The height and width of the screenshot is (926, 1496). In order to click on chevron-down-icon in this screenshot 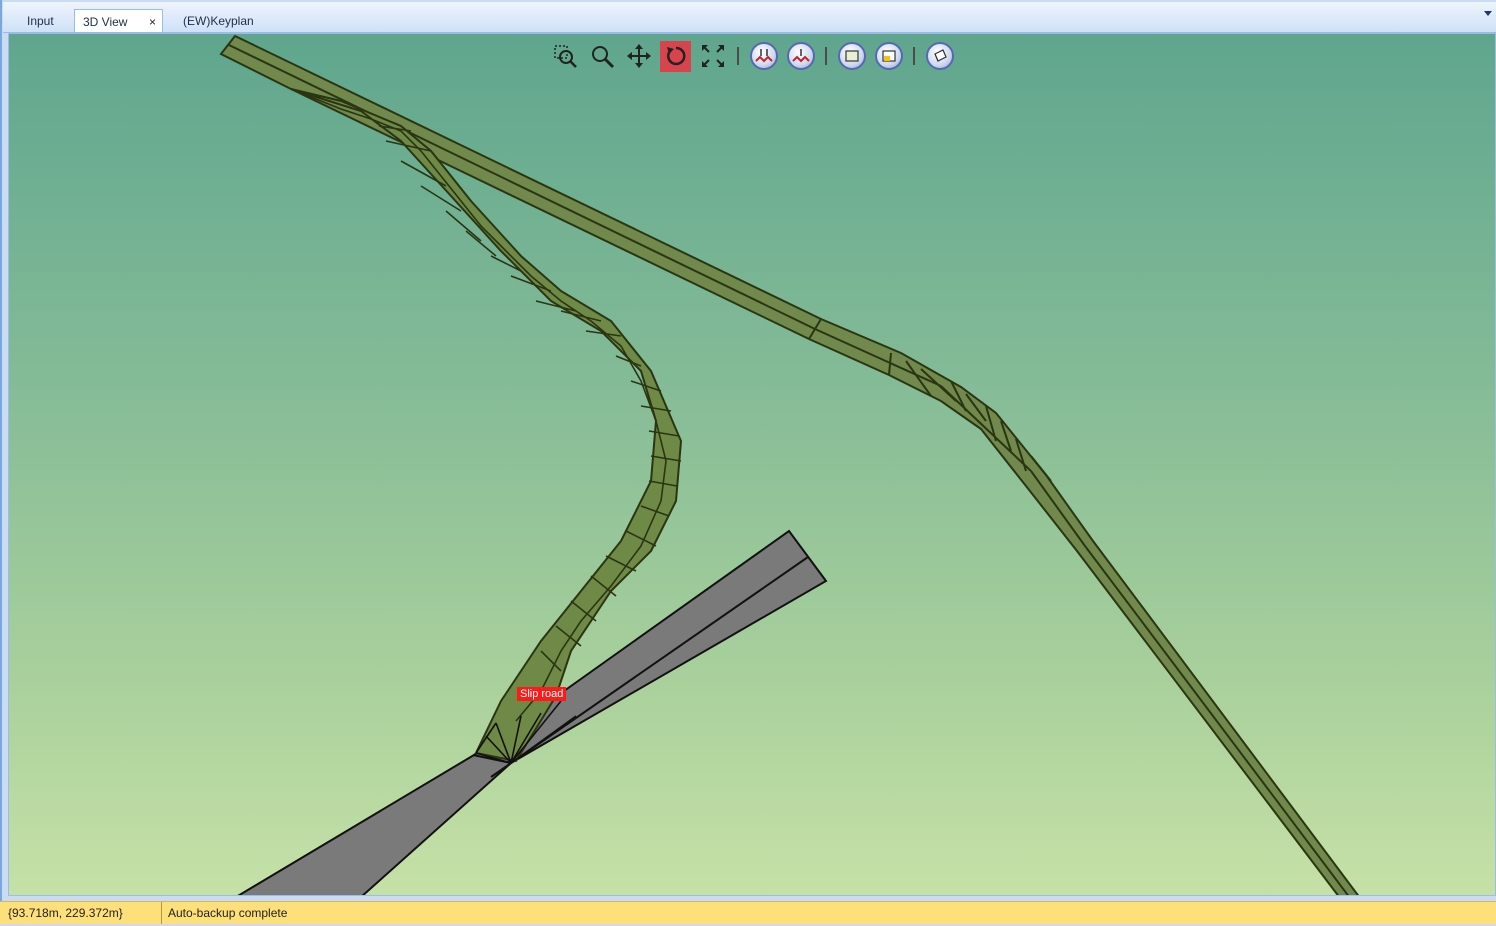, I will do `click(1488, 13)`.